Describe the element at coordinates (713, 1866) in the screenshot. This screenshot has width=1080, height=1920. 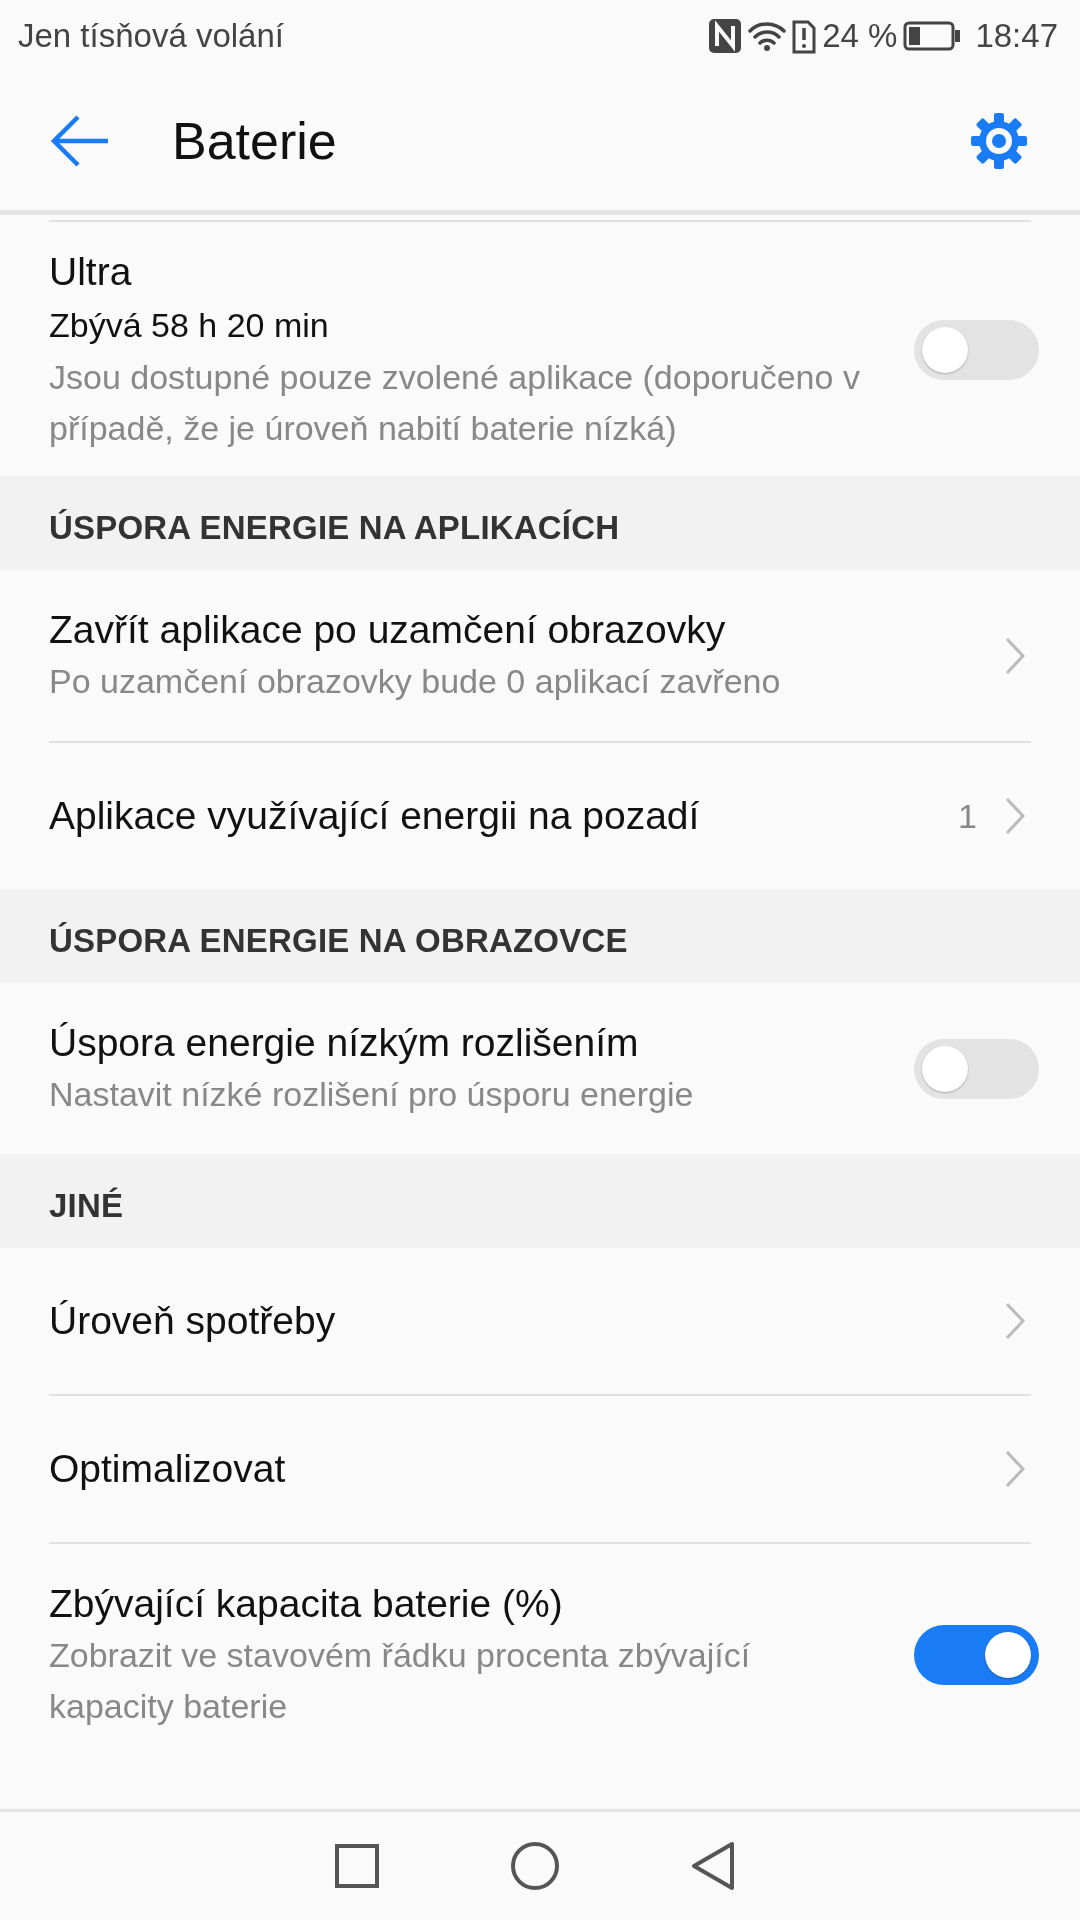
I see `back-nav-button` at that location.